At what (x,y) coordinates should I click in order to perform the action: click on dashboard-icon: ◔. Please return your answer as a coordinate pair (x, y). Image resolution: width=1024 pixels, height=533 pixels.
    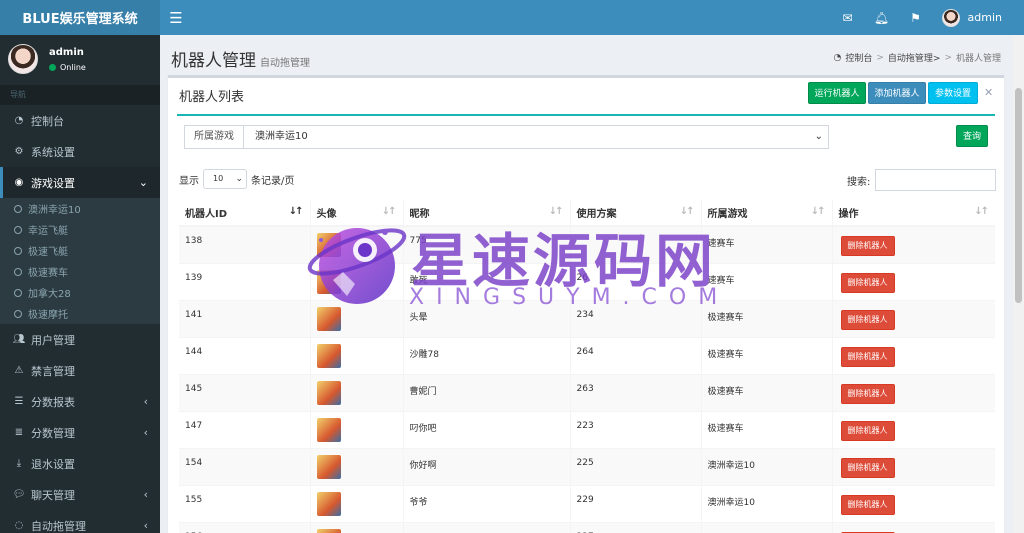
    Looking at the image, I should click on (19, 120).